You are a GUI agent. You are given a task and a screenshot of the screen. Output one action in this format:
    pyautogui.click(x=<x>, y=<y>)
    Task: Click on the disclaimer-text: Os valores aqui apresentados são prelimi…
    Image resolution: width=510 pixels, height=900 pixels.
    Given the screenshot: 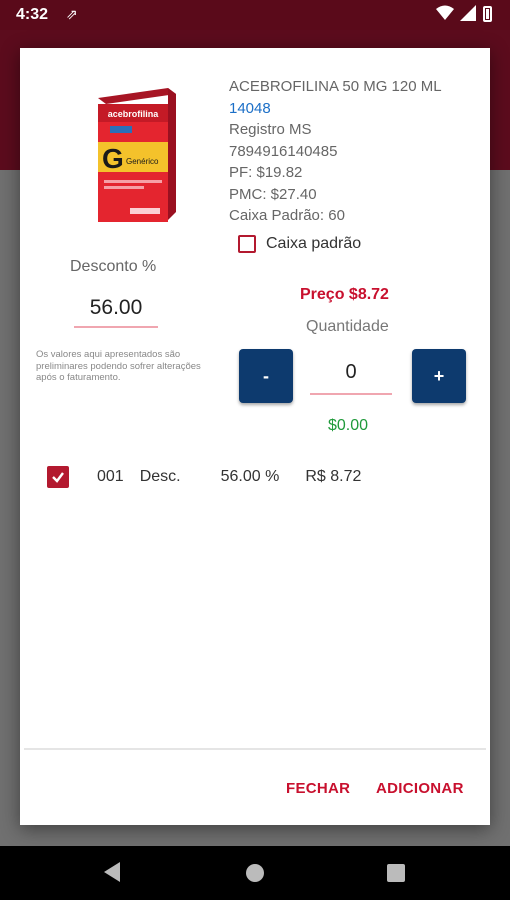 What is the action you would take?
    pyautogui.click(x=118, y=366)
    